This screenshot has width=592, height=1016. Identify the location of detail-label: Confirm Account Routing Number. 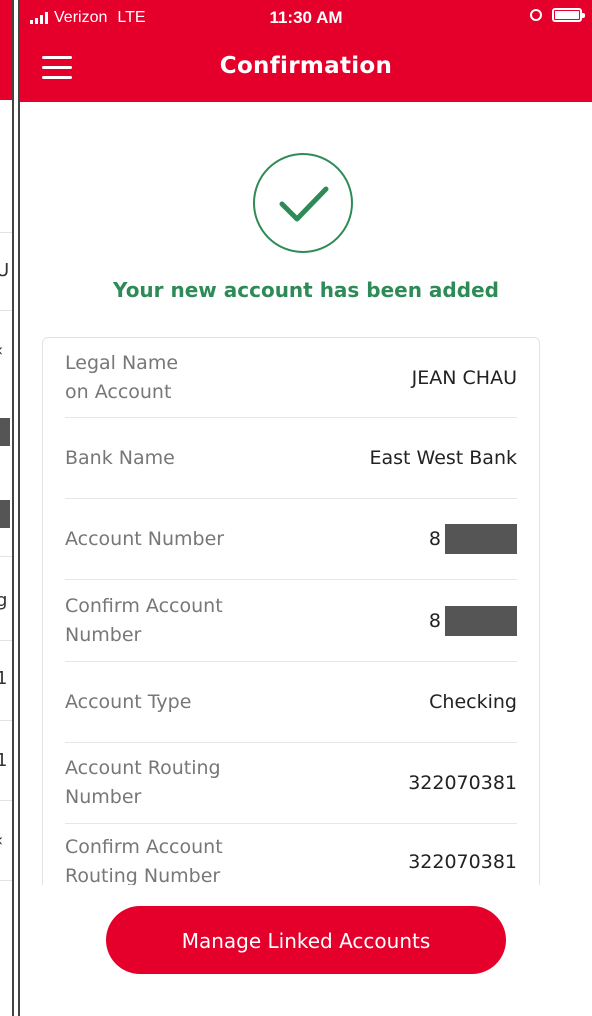
(144, 860).